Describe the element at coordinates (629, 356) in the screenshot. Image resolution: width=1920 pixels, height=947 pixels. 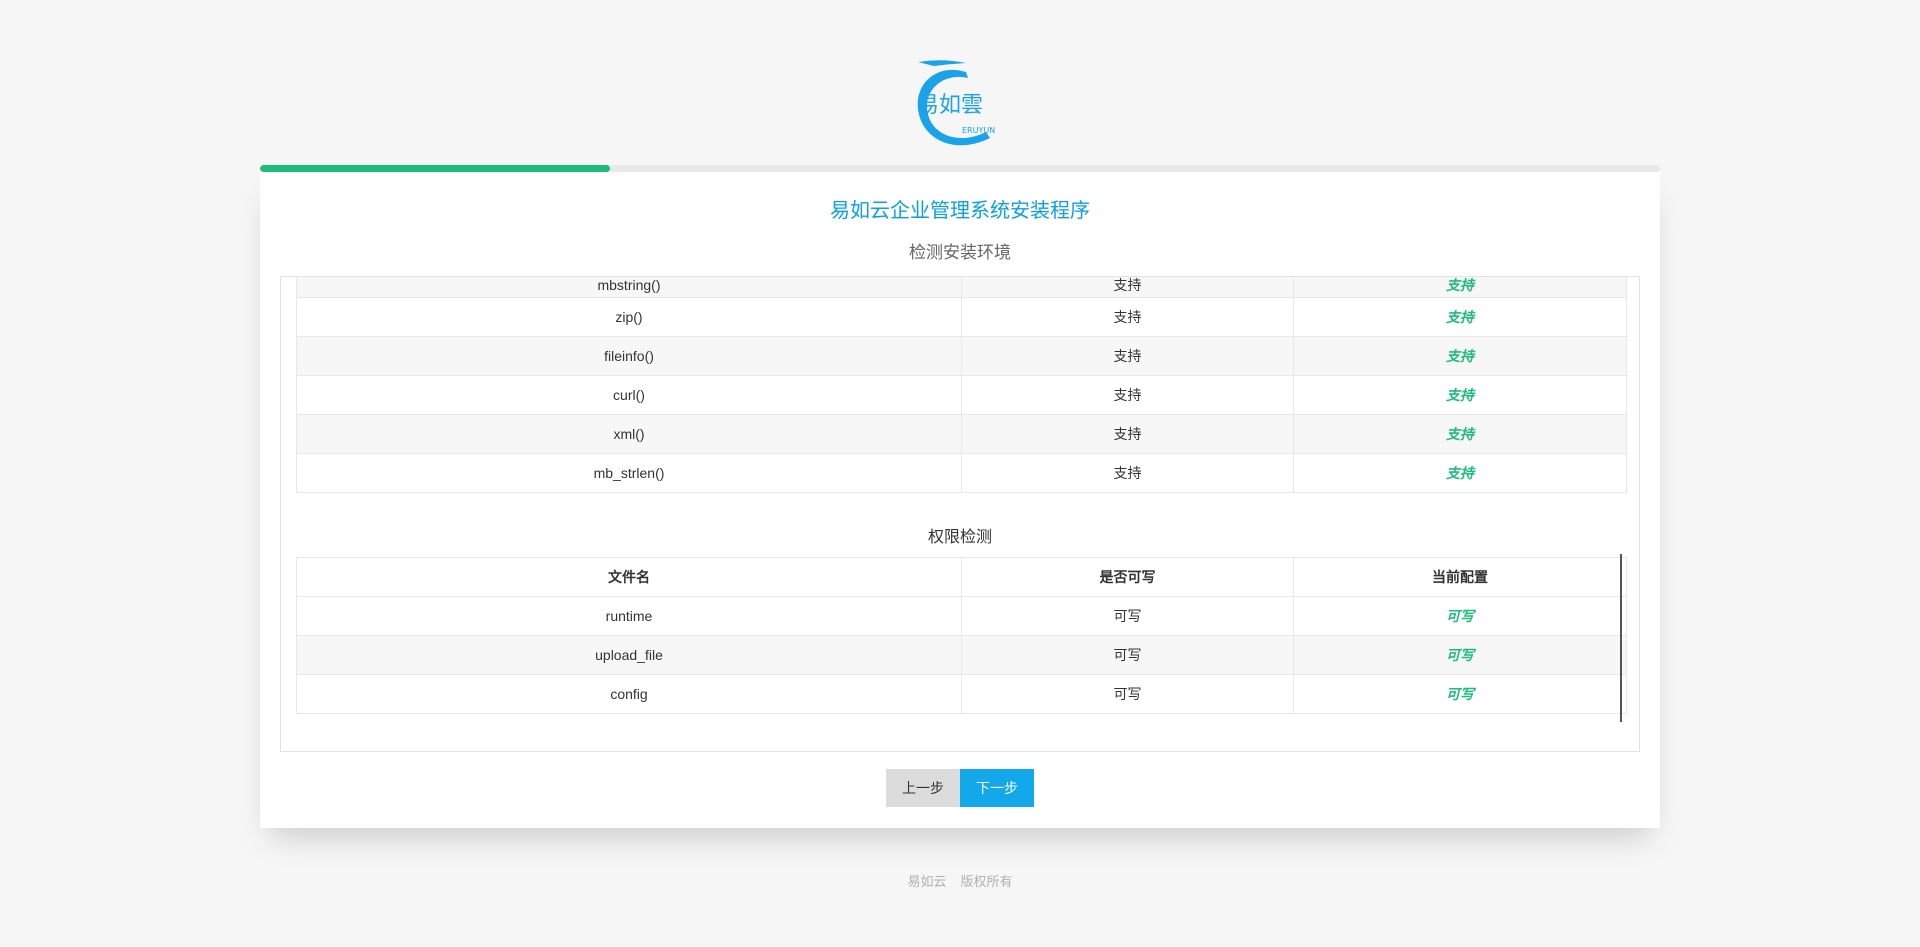
I see `function-name: fileinfo()` at that location.